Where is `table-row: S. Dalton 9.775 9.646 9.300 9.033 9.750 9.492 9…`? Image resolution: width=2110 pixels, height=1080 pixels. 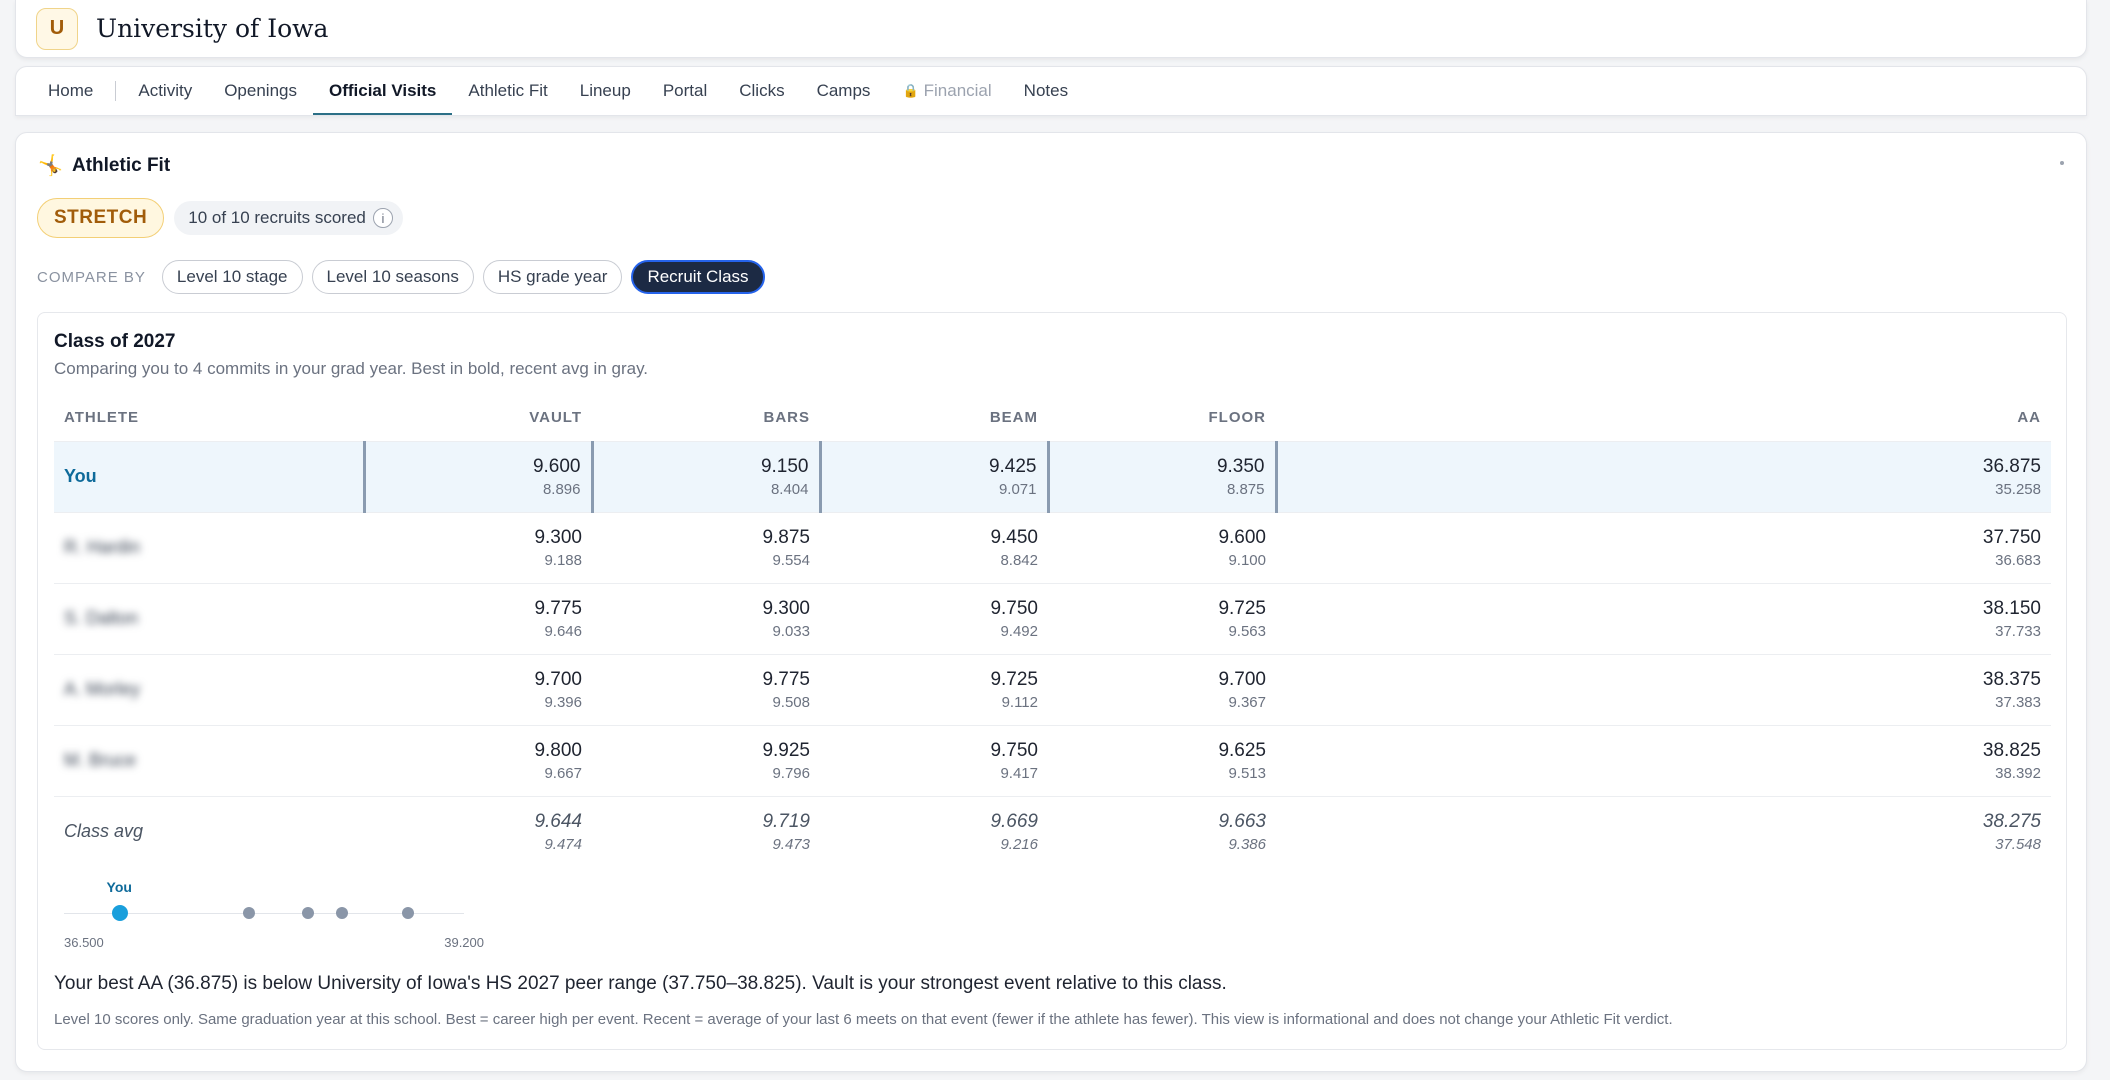 table-row: S. Dalton 9.775 9.646 9.300 9.033 9.750 9.492 9… is located at coordinates (1052, 618).